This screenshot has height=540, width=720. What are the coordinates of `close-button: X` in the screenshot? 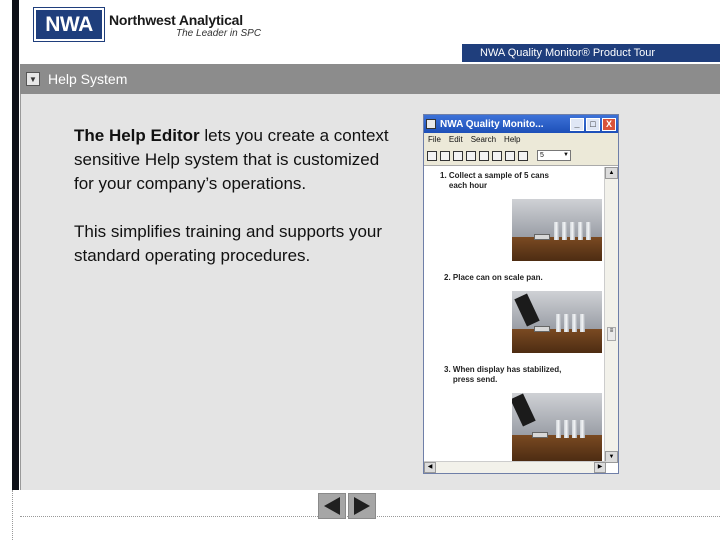 It's located at (609, 124).